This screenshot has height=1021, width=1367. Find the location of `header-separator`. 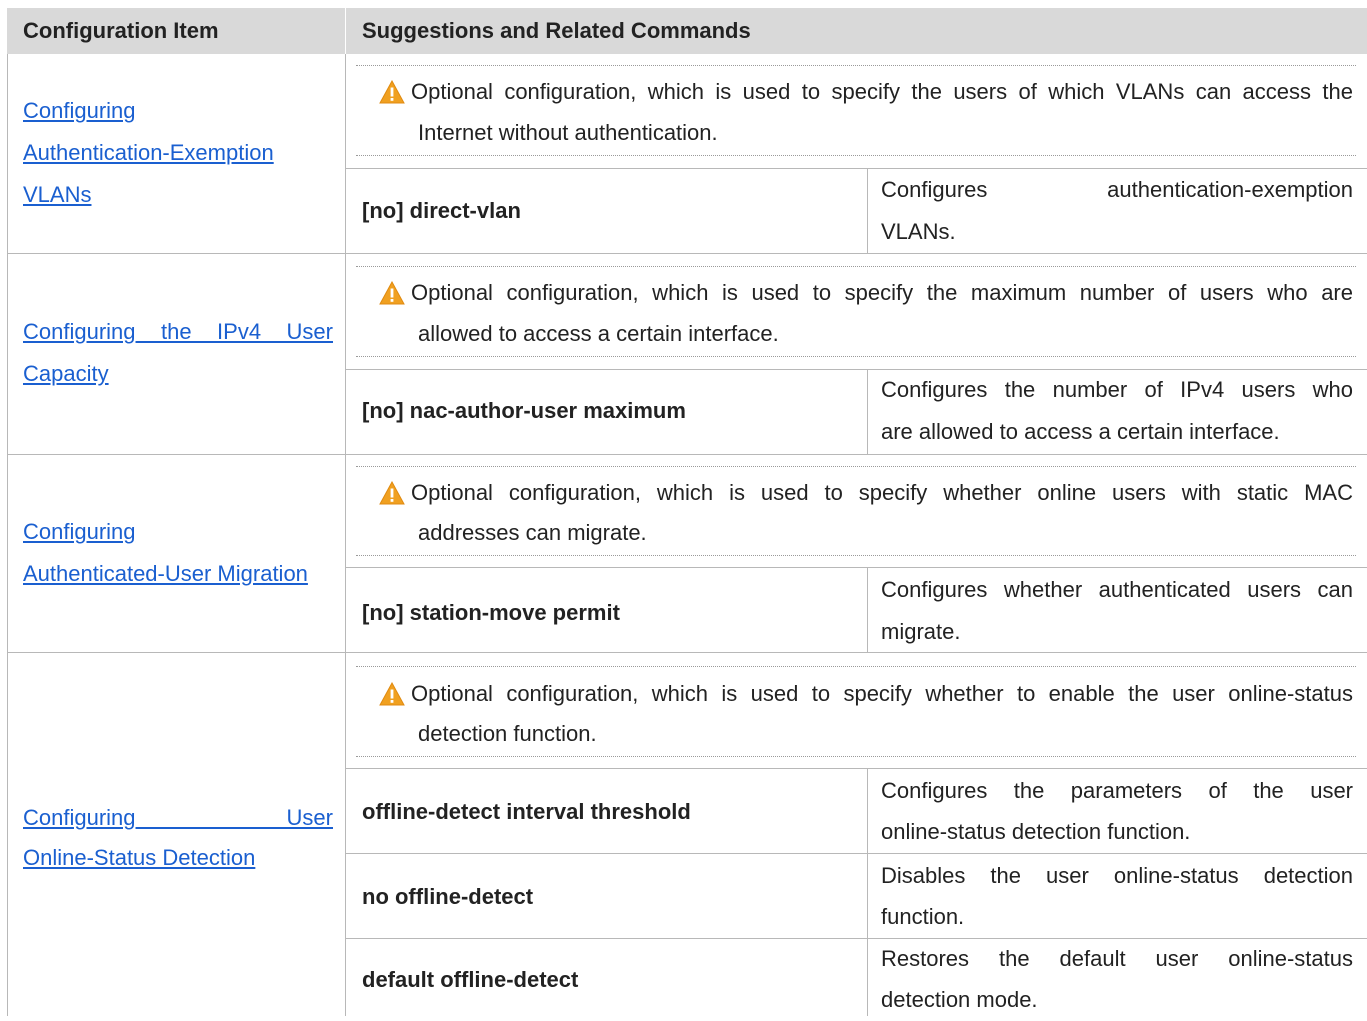

header-separator is located at coordinates (345, 31).